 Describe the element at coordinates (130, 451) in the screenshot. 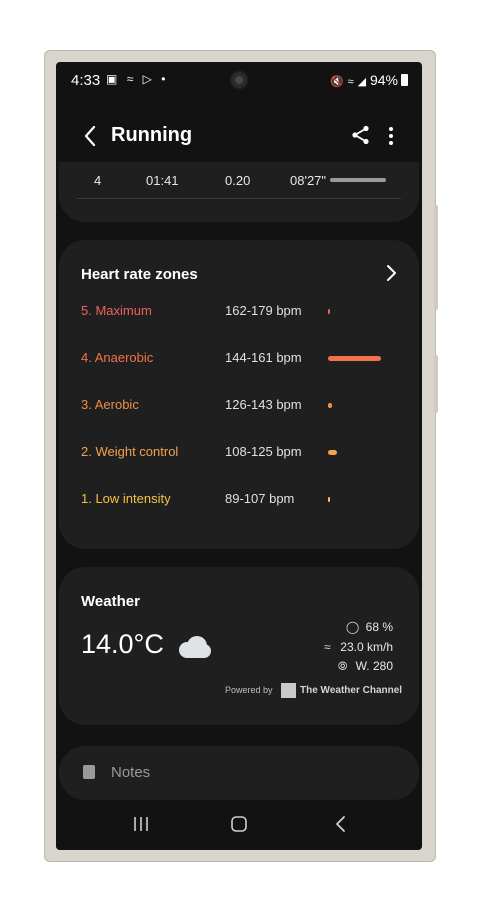

I see `zone-name: 2. Weight control` at that location.